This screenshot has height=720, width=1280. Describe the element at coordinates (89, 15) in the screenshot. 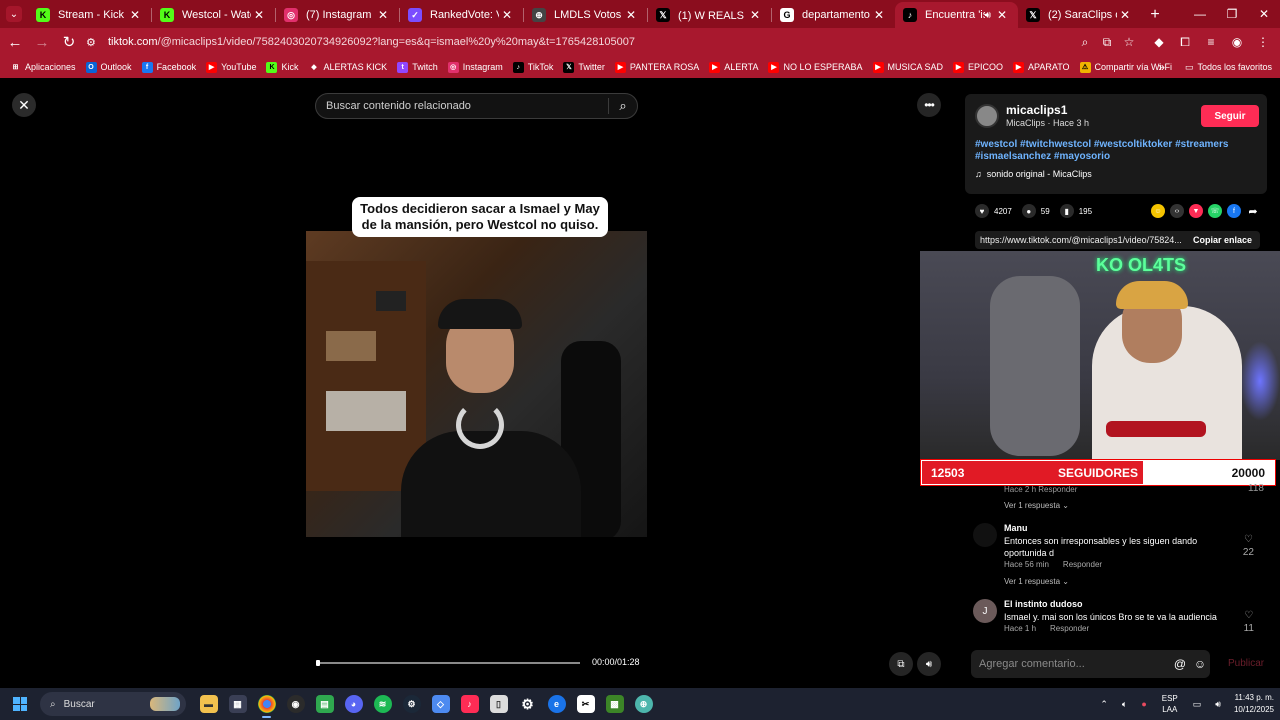

I see `browser-tab: K Stream - Kick Dashbo✕` at that location.